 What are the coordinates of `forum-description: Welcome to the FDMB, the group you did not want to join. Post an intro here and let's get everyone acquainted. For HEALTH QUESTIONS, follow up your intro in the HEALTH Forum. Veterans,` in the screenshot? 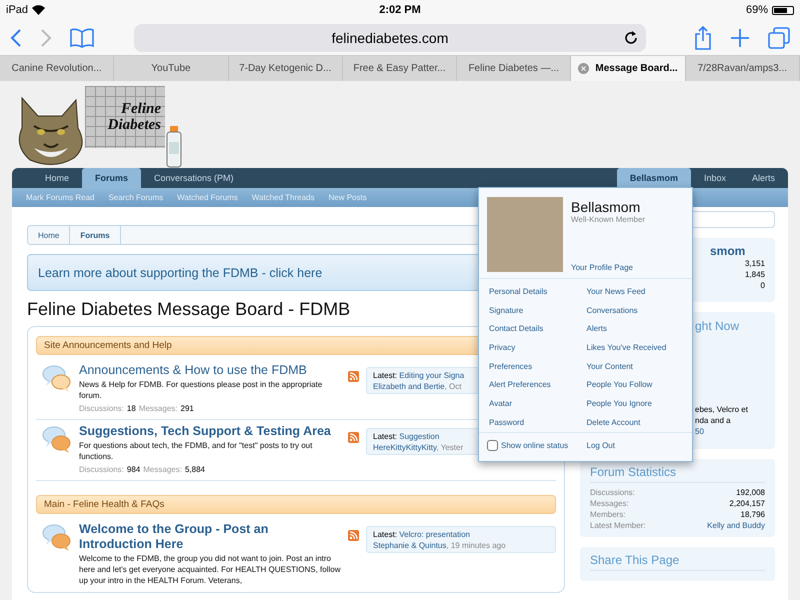 It's located at (210, 569).